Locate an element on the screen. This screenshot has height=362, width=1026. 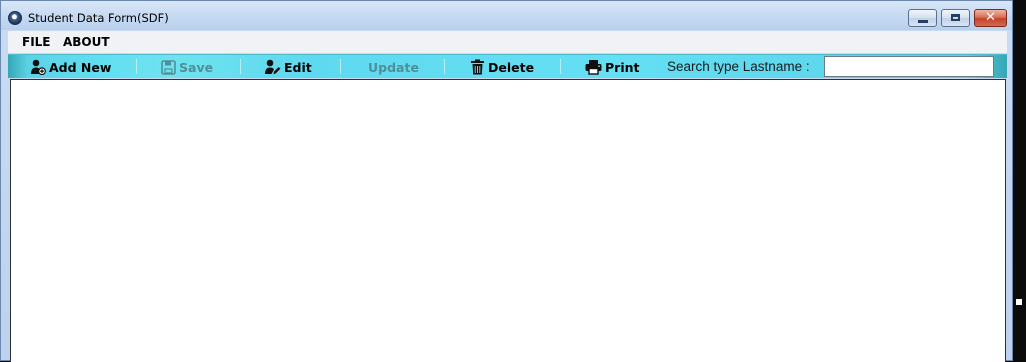
app-icon is located at coordinates (15, 18).